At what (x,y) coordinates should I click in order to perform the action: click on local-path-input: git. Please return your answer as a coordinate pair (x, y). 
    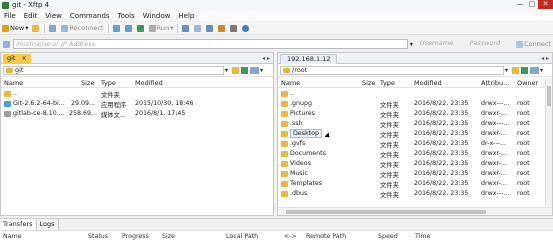
    Looking at the image, I should click on (113, 70).